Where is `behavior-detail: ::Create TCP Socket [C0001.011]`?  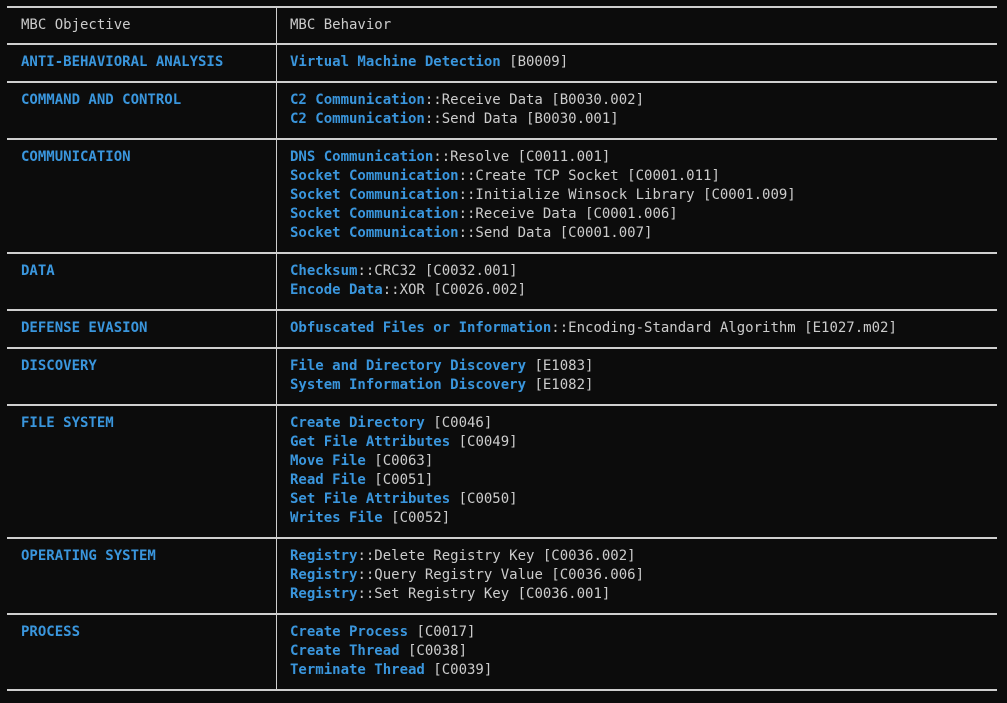 behavior-detail: ::Create TCP Socket [C0001.011] is located at coordinates (589, 176).